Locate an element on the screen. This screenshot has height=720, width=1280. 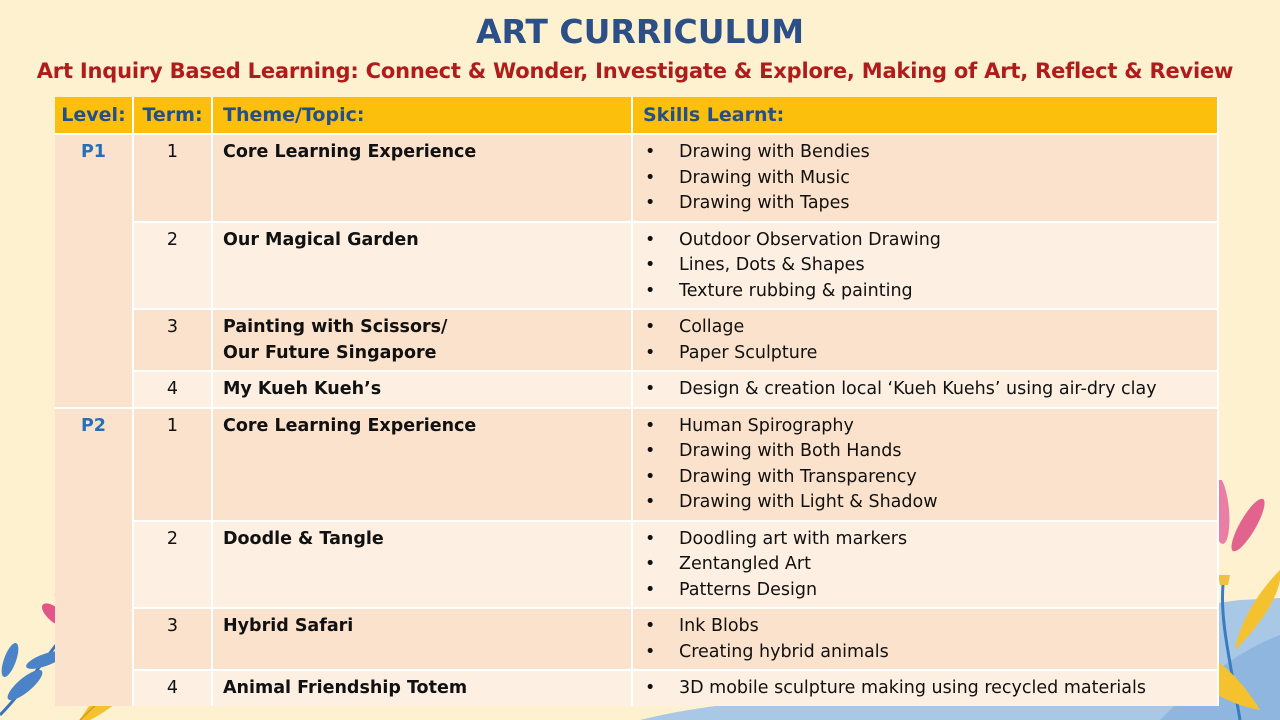
skill-item: Texture rubbing & painting is located at coordinates (925, 292).